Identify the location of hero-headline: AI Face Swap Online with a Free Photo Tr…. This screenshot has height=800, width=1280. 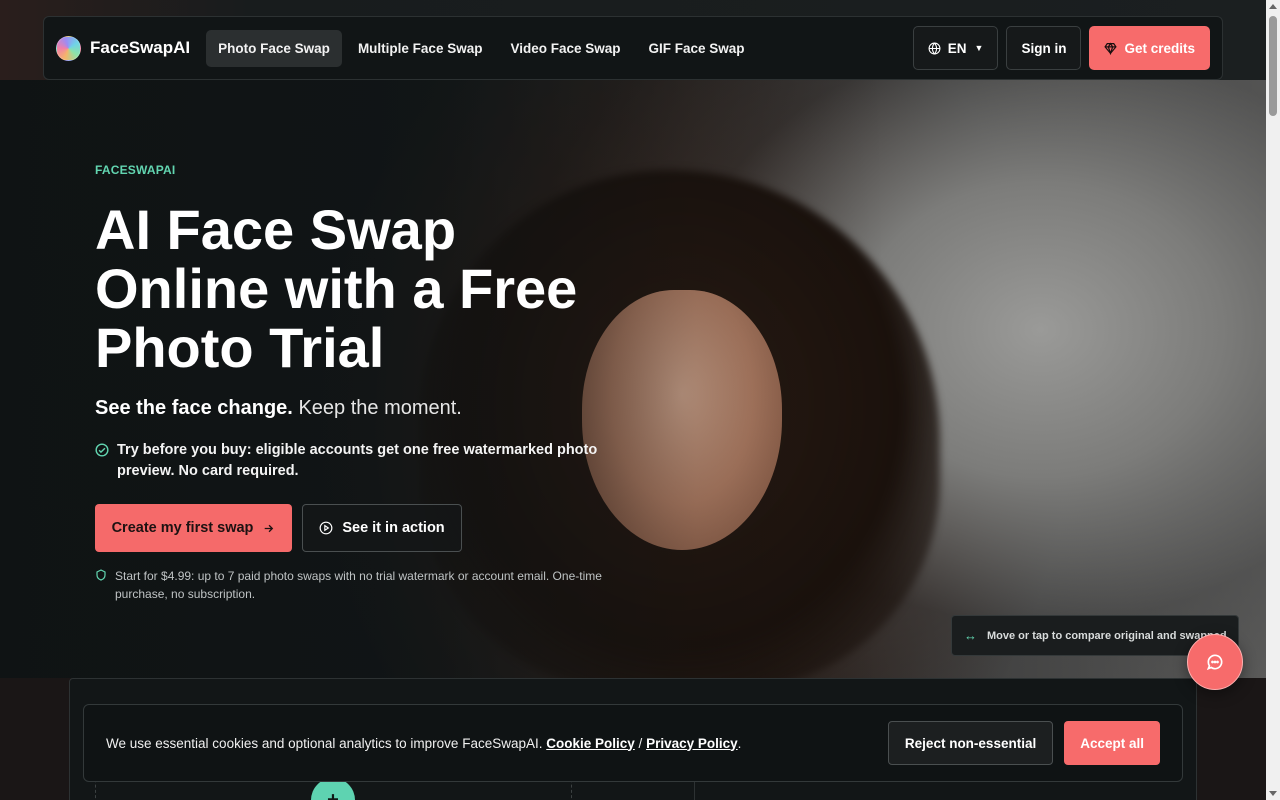
(336, 288).